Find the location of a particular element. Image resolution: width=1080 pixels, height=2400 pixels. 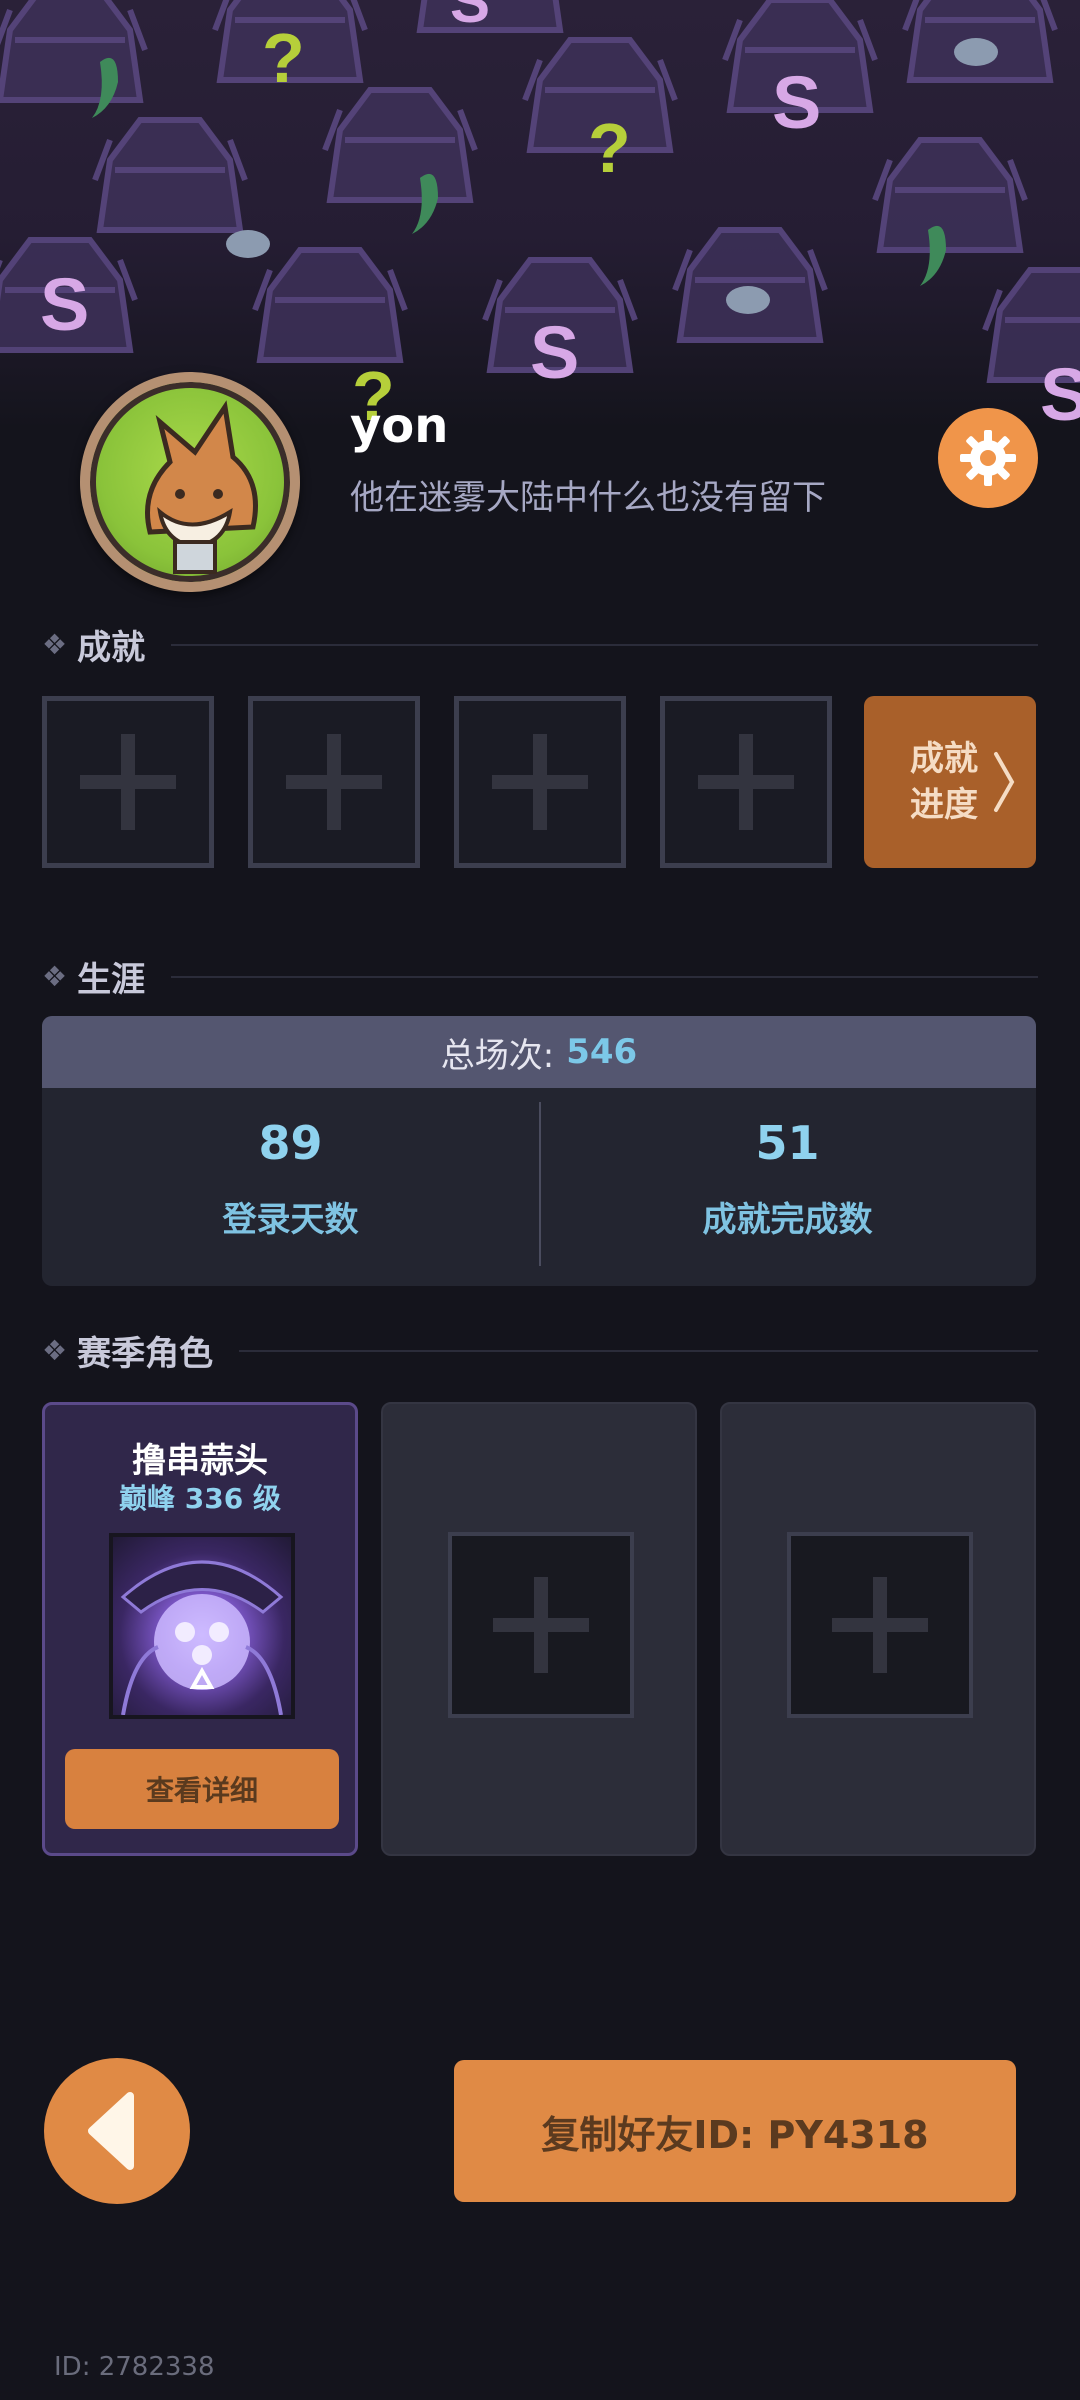

achievements-section-header: ❖ 成就 is located at coordinates (540, 644).